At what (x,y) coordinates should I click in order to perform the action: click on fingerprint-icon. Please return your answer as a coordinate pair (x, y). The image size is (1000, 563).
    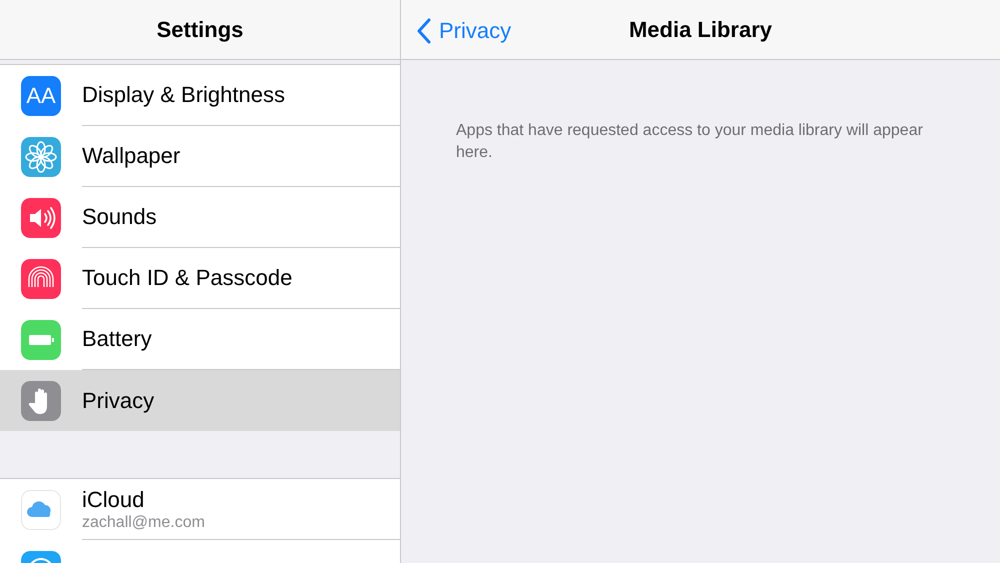
    Looking at the image, I should click on (41, 278).